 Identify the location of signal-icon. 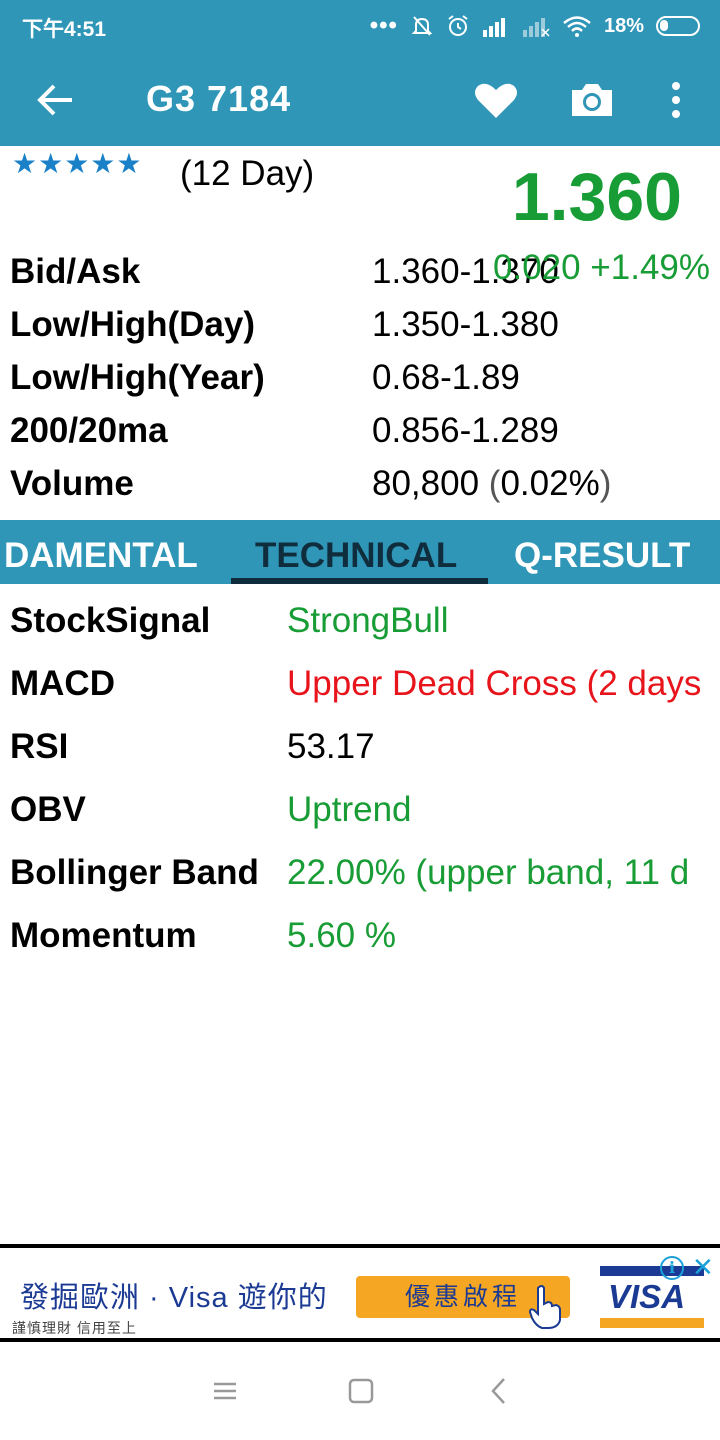
(493, 27).